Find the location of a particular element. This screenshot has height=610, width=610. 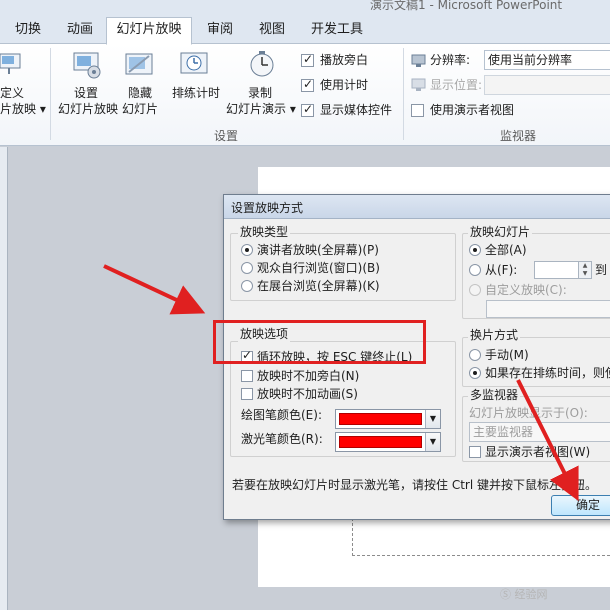

annotation-arrow-left is located at coordinates (154, 289).